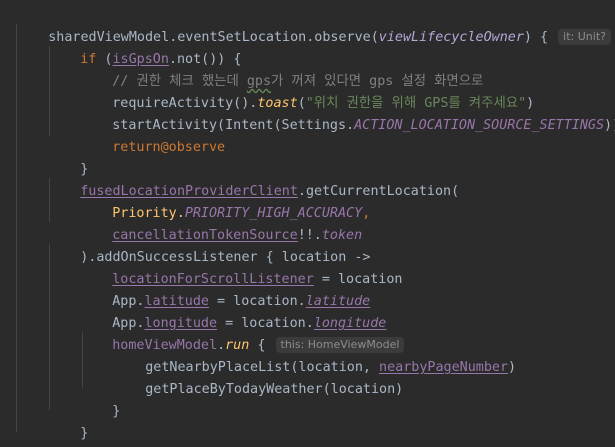  Describe the element at coordinates (274, 389) in the screenshot. I see `code-token: getPlaceByTodayWeather(location)` at that location.